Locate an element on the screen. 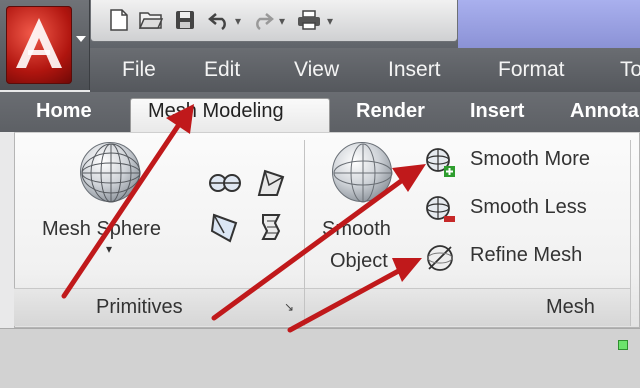  smooth-object-label-line1: Smooth is located at coordinates (356, 229).